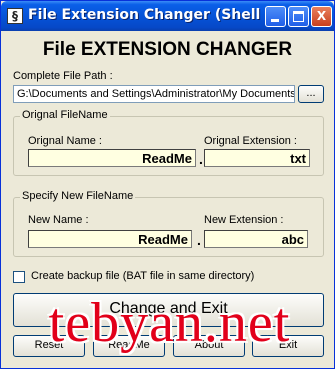 This screenshot has width=335, height=369. What do you see at coordinates (110, 239) in the screenshot?
I see `new-name-input: ReadMe` at bounding box center [110, 239].